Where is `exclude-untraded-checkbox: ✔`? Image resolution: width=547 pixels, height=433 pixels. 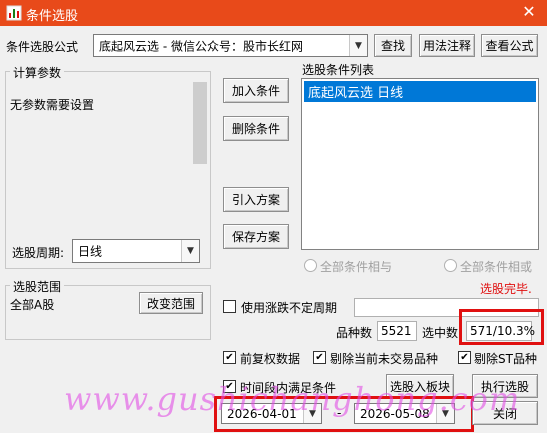
exclude-untraded-checkbox: ✔ is located at coordinates (319, 357).